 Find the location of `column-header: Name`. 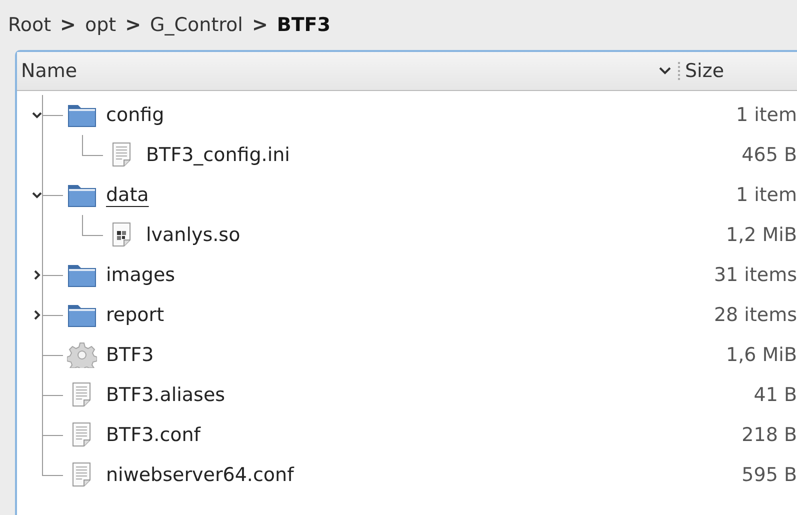

column-header: Name is located at coordinates (337, 71).